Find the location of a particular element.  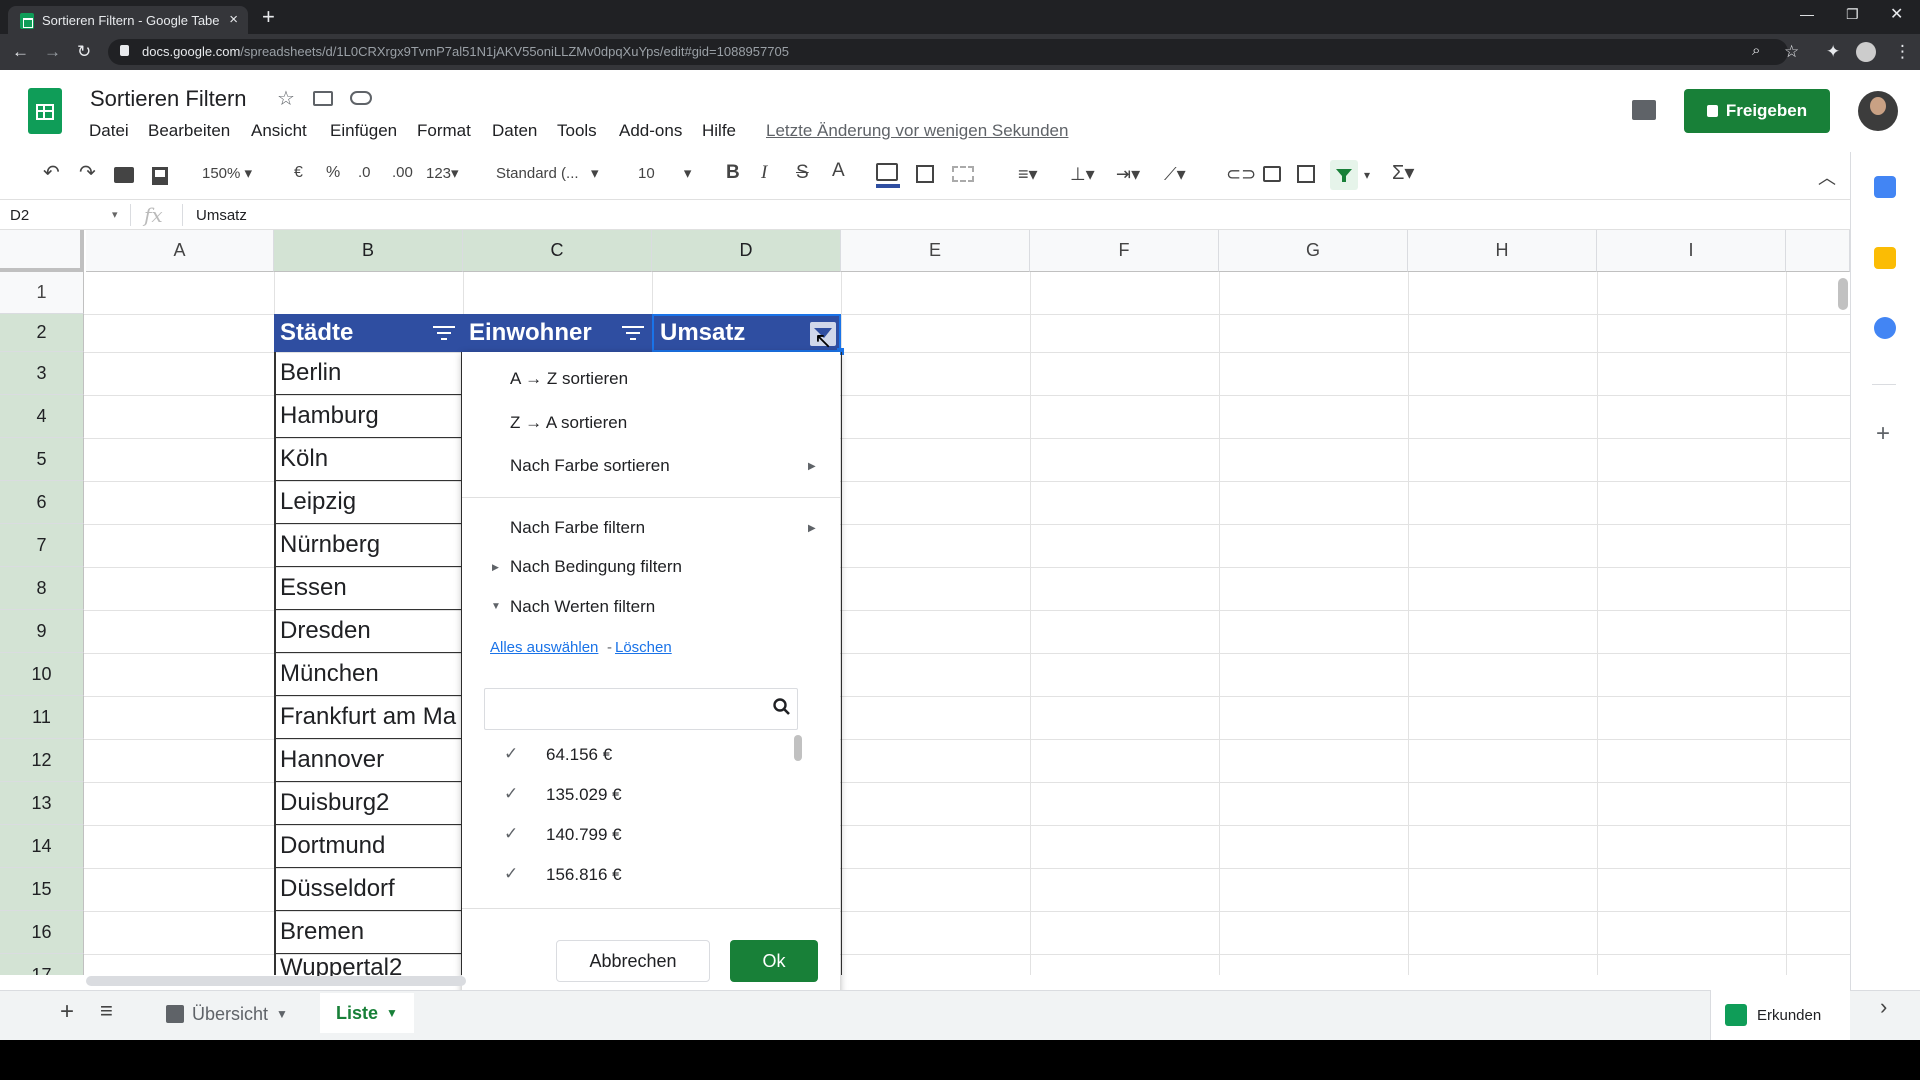

menu-hilfe: Hilfe is located at coordinates (719, 131).